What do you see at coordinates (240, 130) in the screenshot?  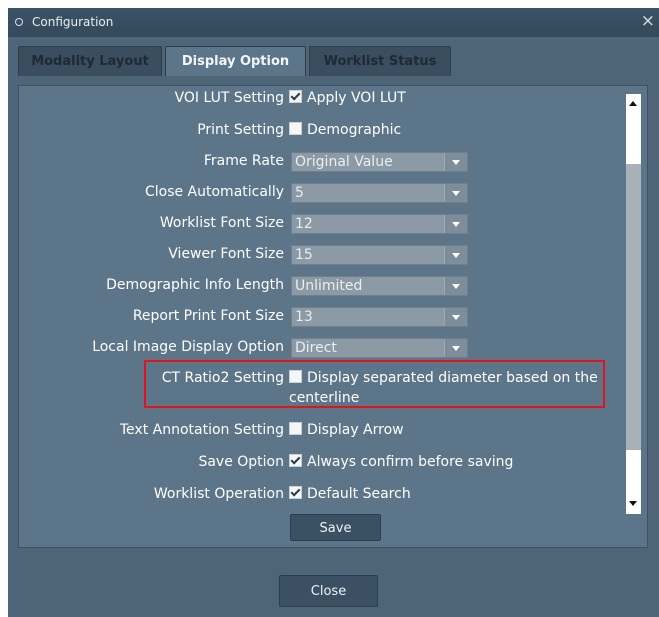 I see `setting-label: Print Setting` at bounding box center [240, 130].